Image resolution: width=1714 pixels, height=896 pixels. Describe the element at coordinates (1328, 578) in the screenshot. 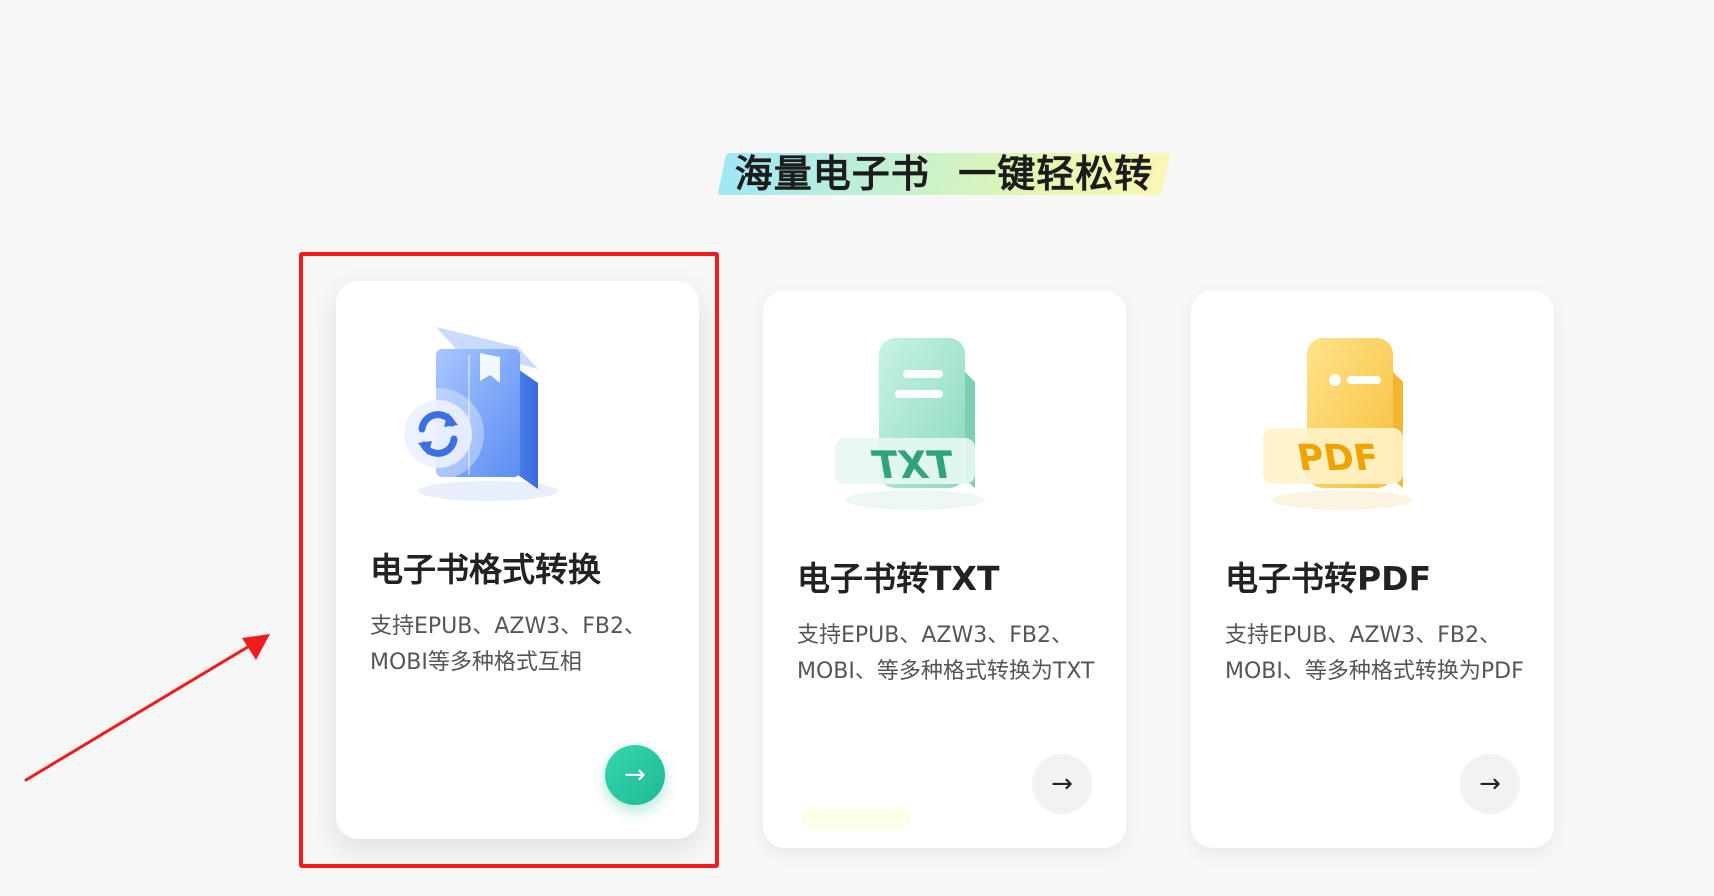

I see `card-title: 电子书转PDF` at that location.